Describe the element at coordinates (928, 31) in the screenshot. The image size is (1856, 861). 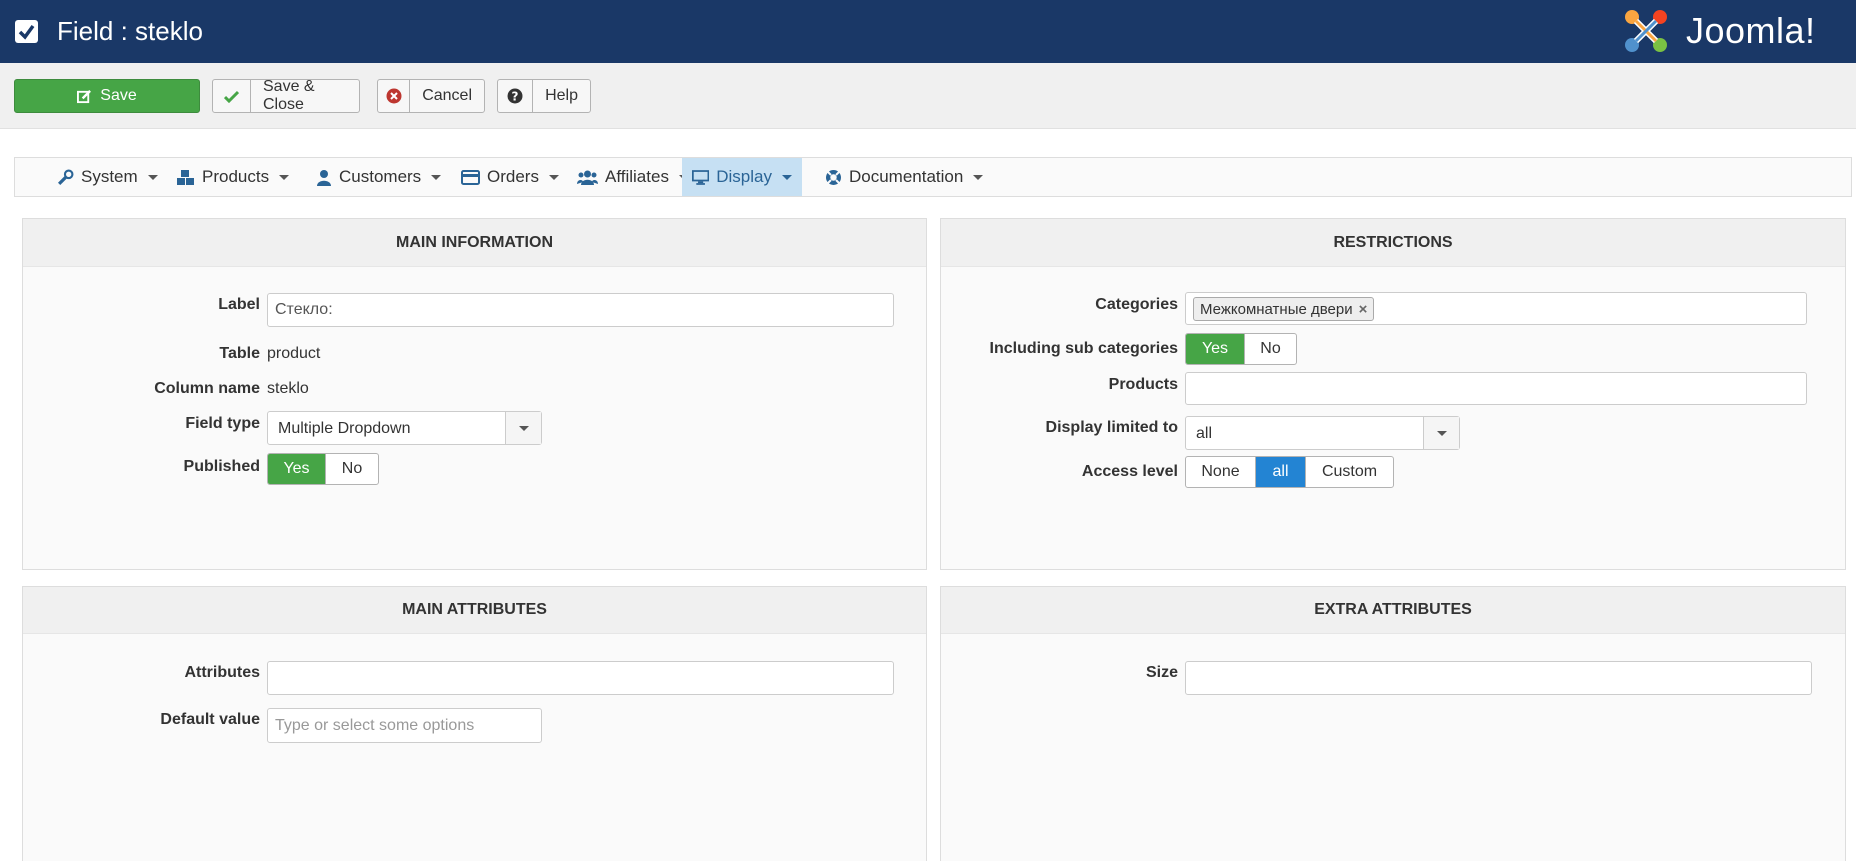
I see `page-header: Field : steklo Joomla!` at that location.